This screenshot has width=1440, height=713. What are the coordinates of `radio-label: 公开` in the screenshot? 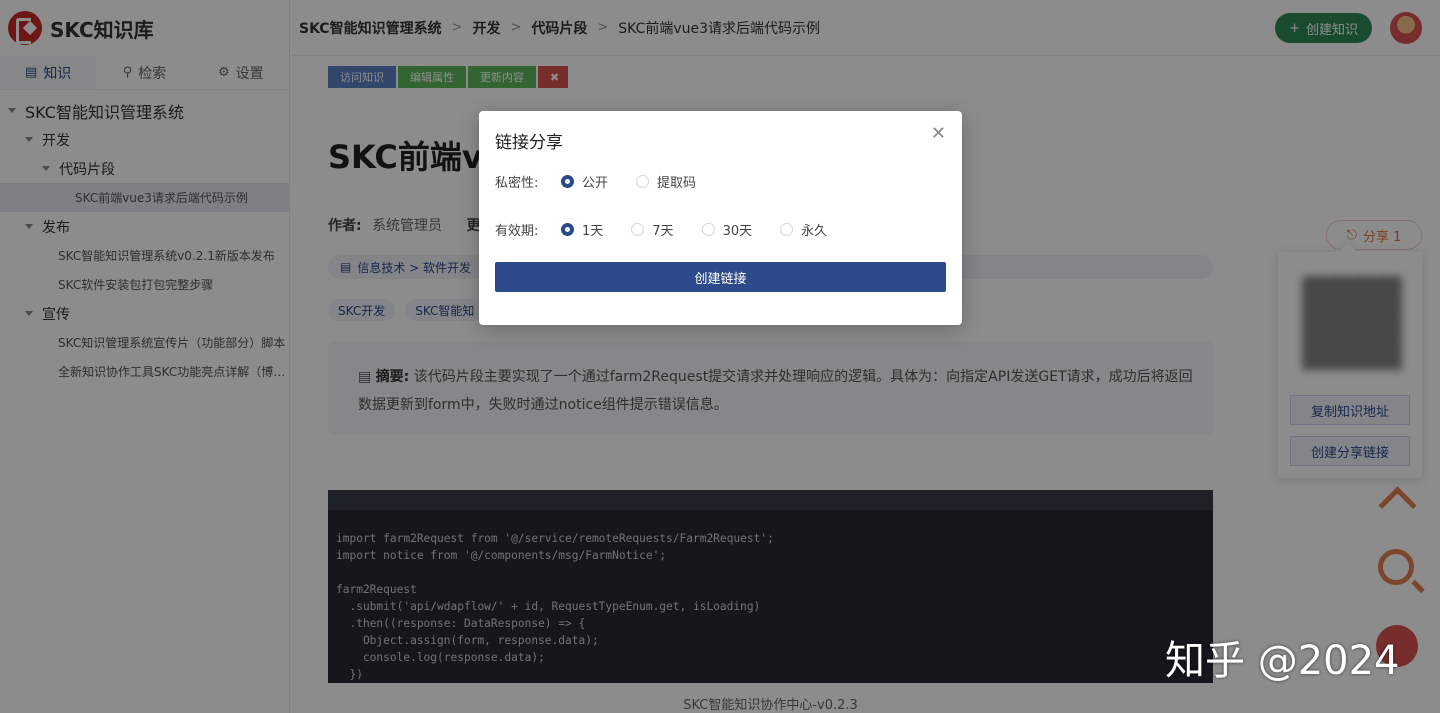 It's located at (595, 183).